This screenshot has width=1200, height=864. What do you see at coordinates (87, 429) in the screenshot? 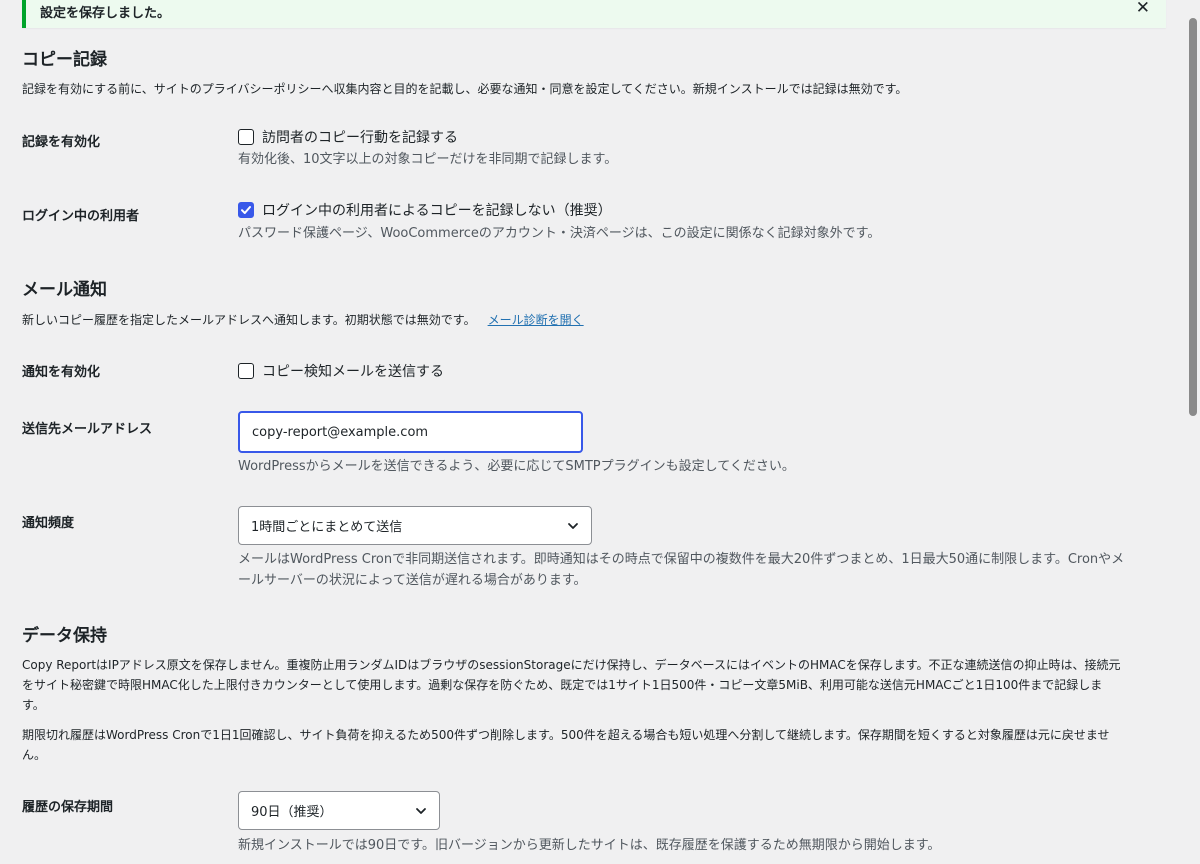
I see `label-email-address: 送信先メールアドレス` at bounding box center [87, 429].